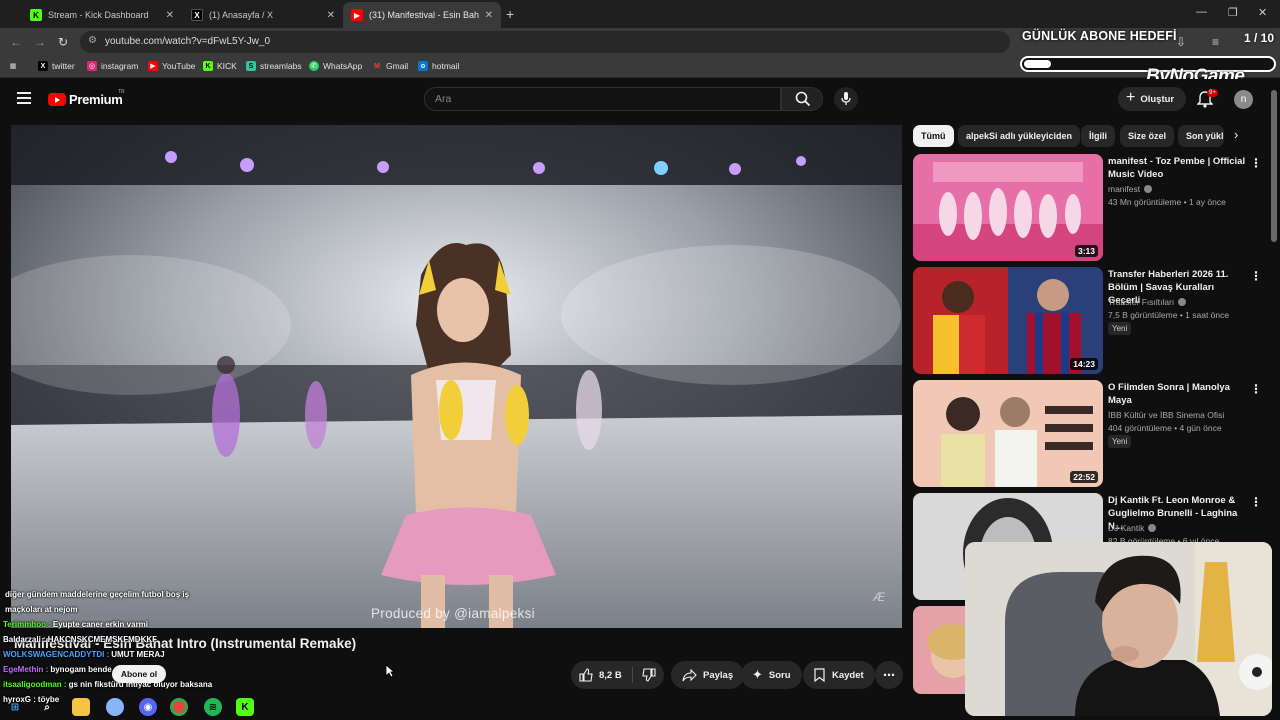  Describe the element at coordinates (1215, 42) in the screenshot. I see `playlist-icon: ≡` at that location.